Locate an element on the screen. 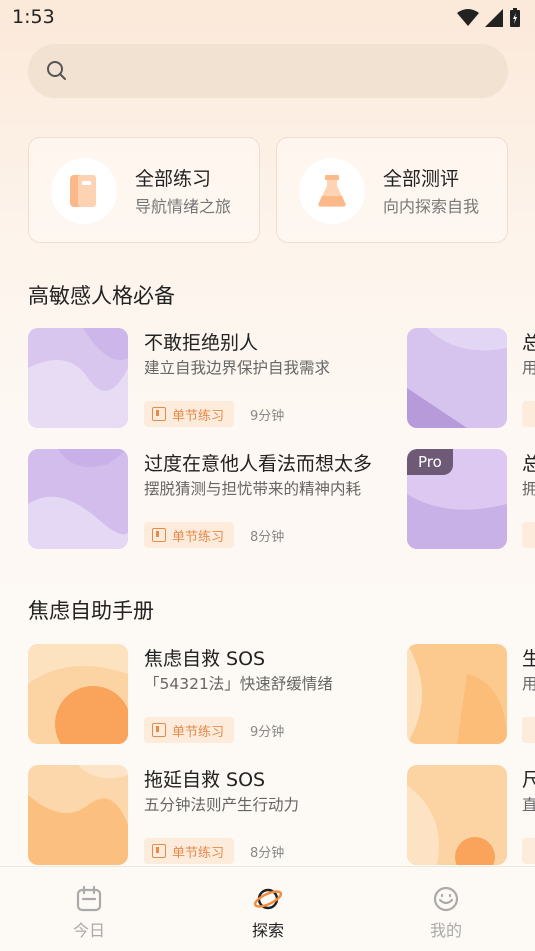  bottom-nav: 今日 探索 我的 is located at coordinates (267, 908).